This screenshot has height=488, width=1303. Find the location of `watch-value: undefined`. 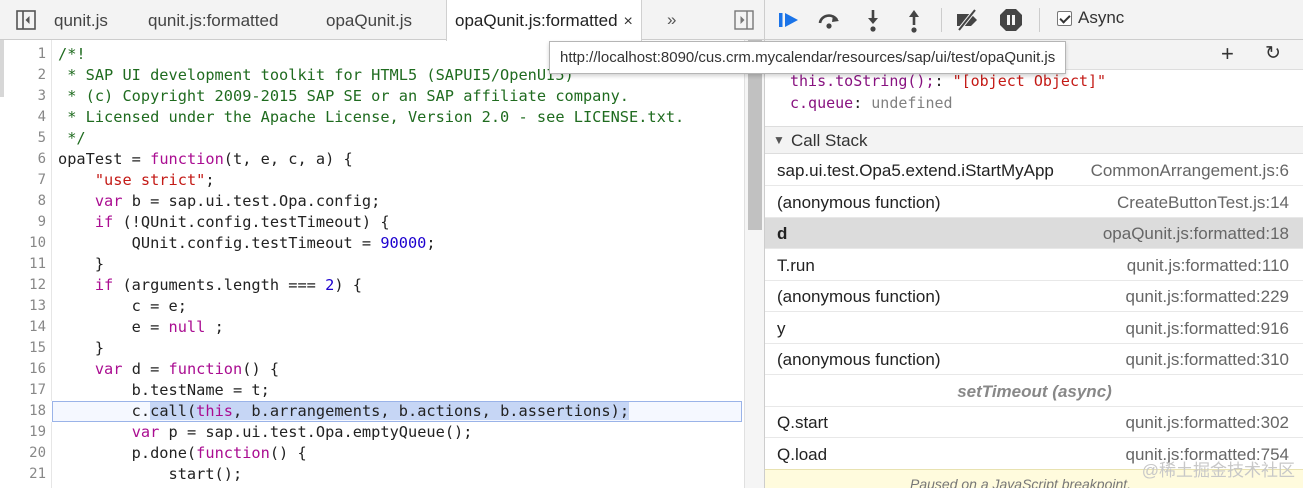

watch-value: undefined is located at coordinates (912, 103).